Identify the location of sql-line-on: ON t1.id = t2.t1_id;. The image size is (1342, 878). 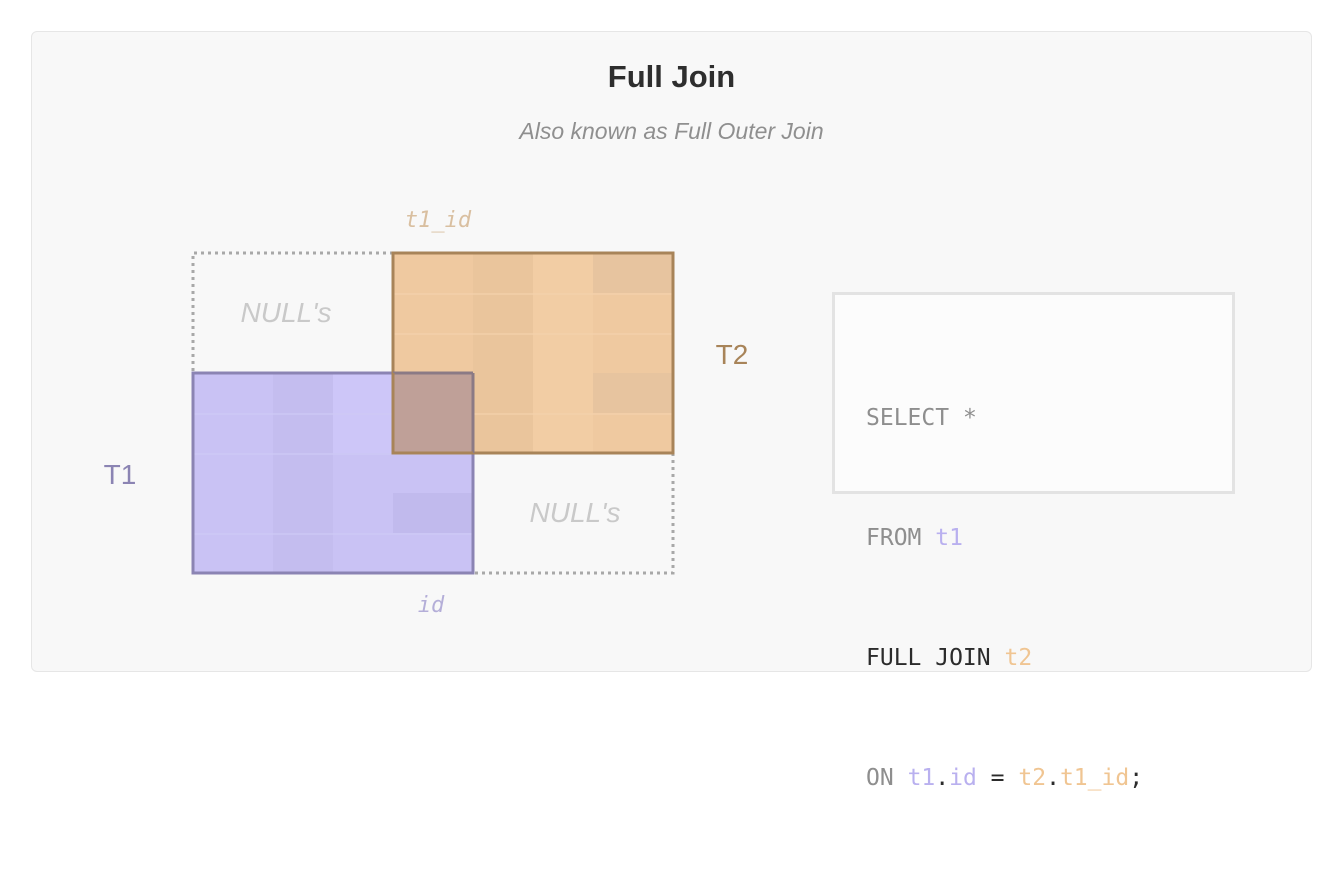
(1049, 778).